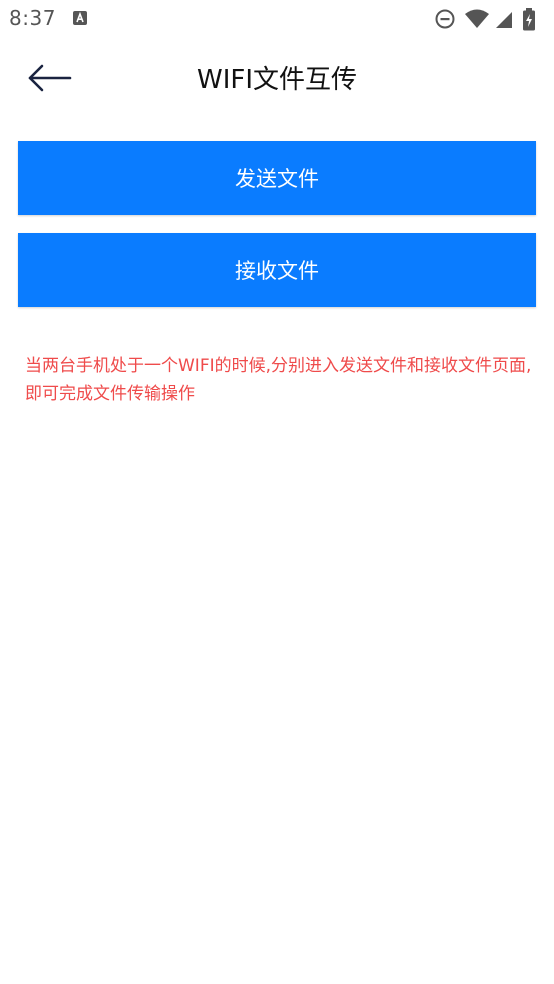 The height and width of the screenshot is (984, 554). What do you see at coordinates (32, 18) in the screenshot?
I see `status-time: 8:37` at bounding box center [32, 18].